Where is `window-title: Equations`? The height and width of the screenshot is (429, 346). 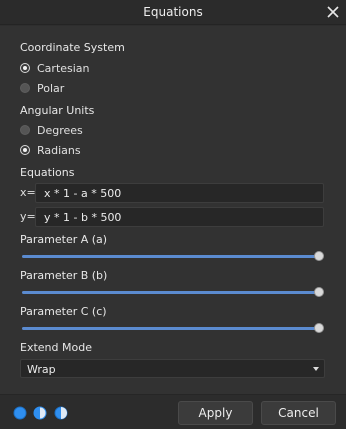
window-title: Equations is located at coordinates (173, 12).